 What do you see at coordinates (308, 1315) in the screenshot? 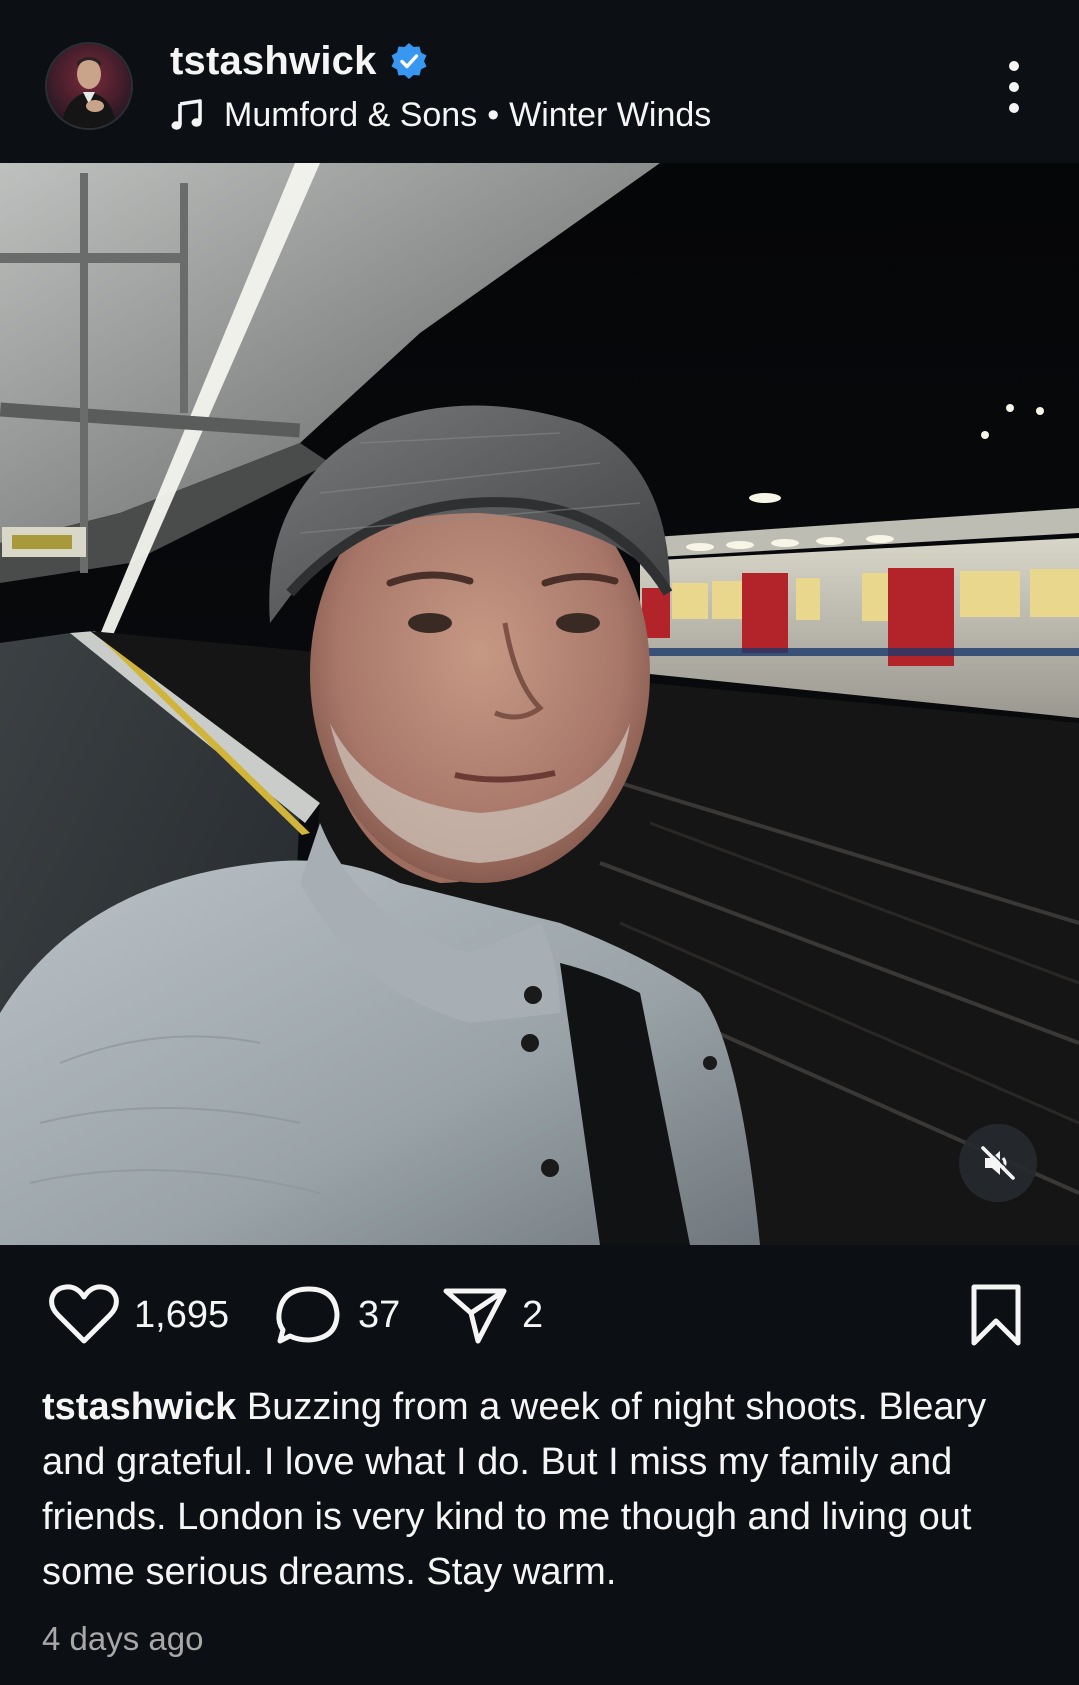
I see `comment-bubble-icon` at bounding box center [308, 1315].